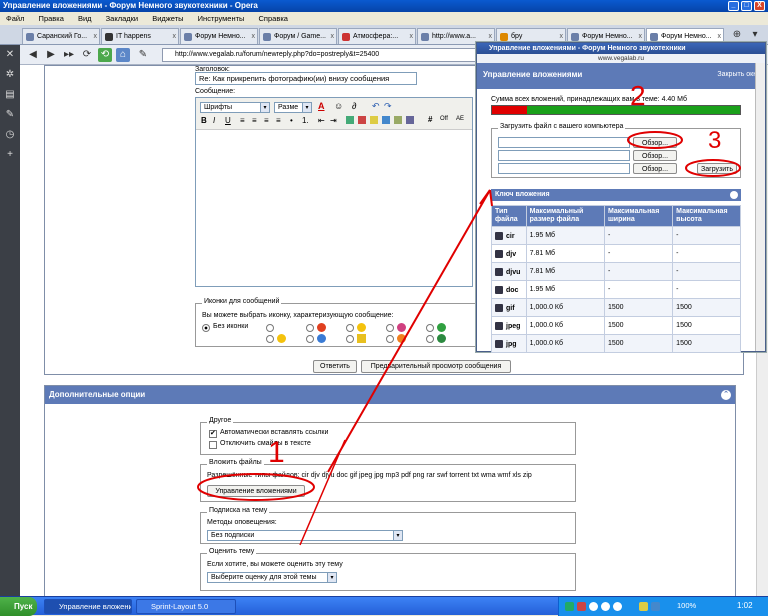 This screenshot has width=768, height=616. What do you see at coordinates (409, 331) in the screenshot?
I see `annotation-arrow` at bounding box center [409, 331].